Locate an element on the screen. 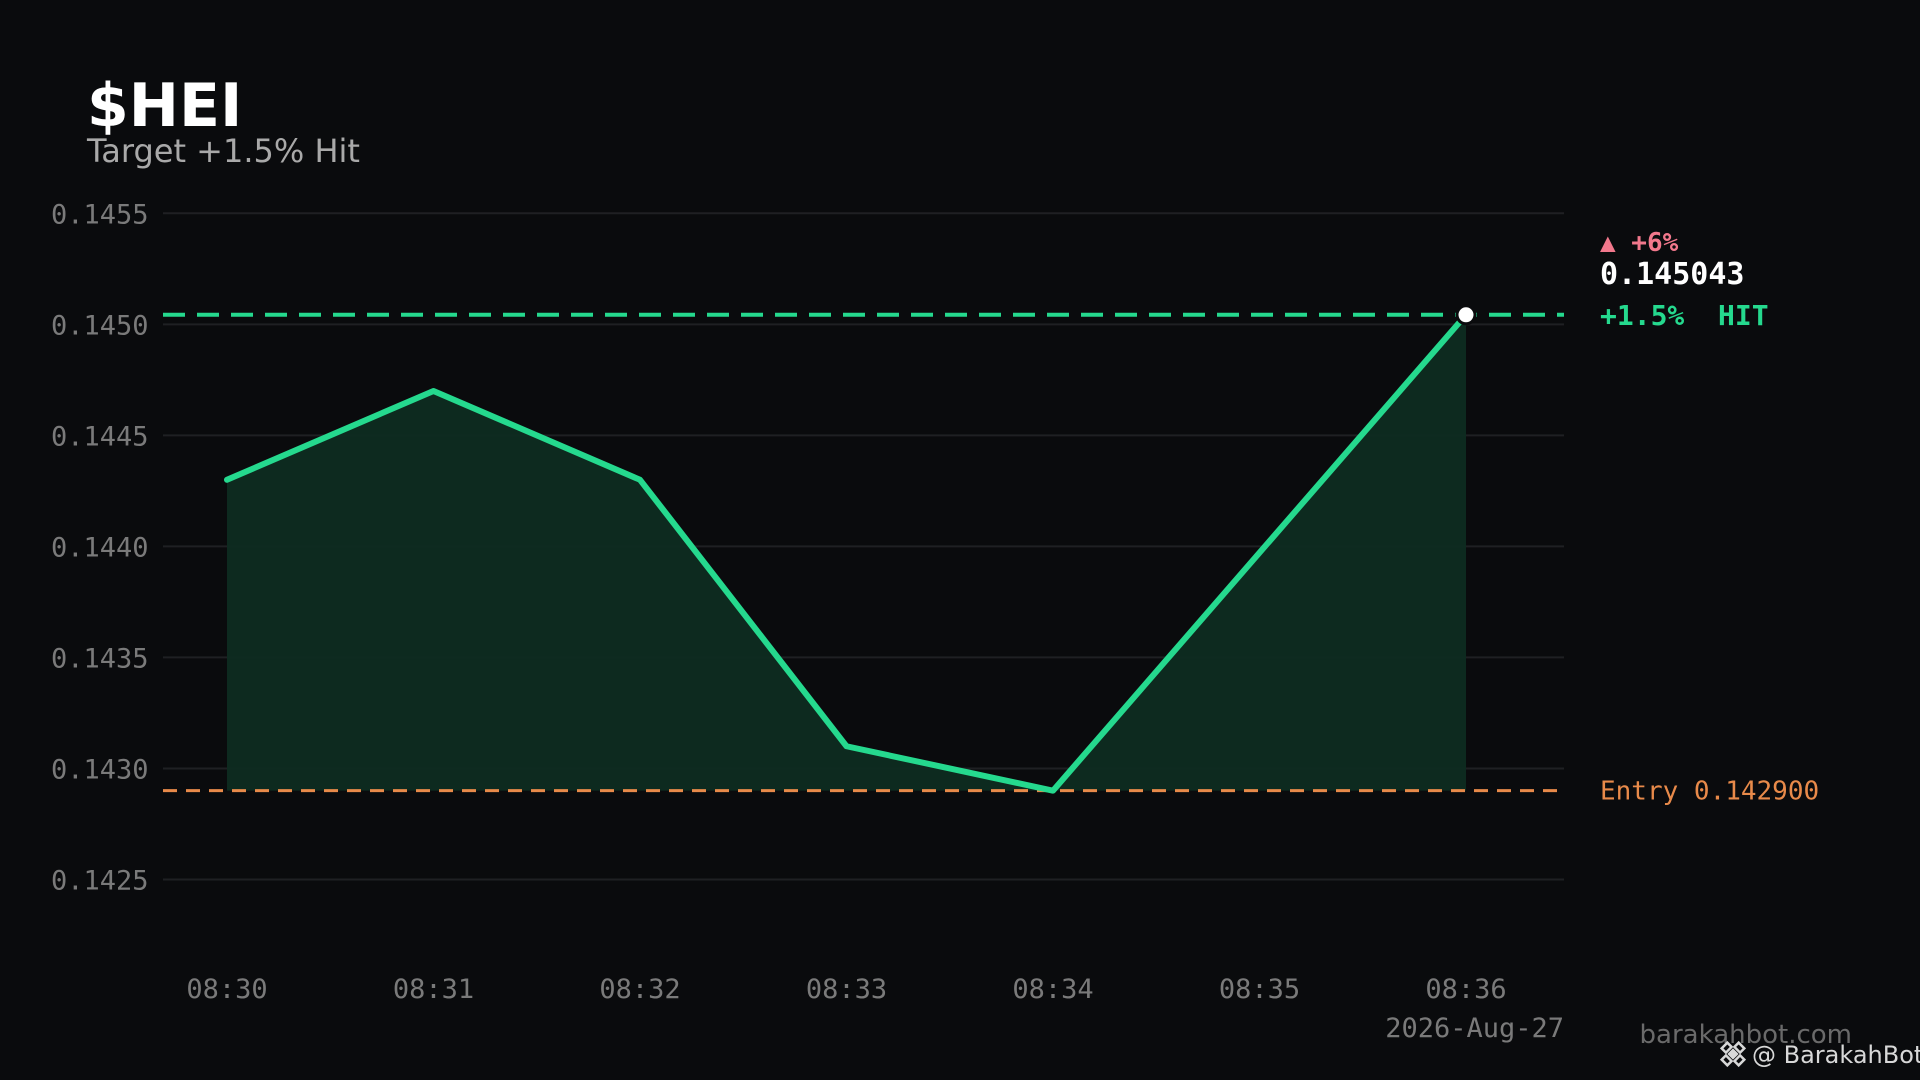 The height and width of the screenshot is (1080, 1920). x-tick-label: 08:32 is located at coordinates (639, 989).